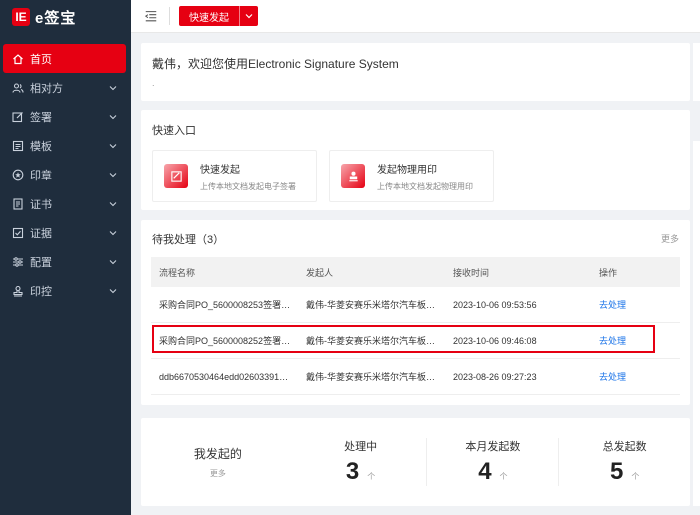 Image resolution: width=700 pixels, height=515 pixels. I want to click on quick-start-button: 快速发起, so click(209, 16).